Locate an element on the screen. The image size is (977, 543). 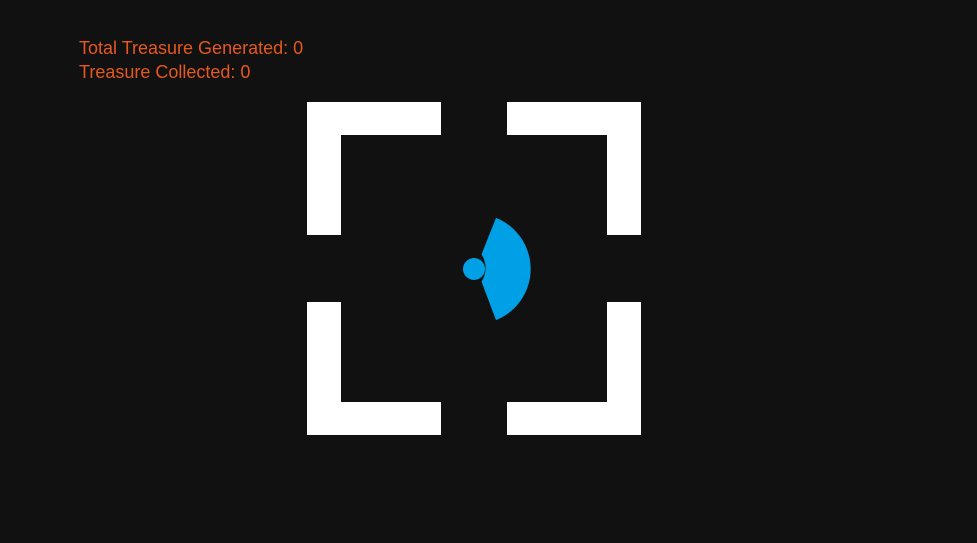
wall-top-left is located at coordinates (374, 168).